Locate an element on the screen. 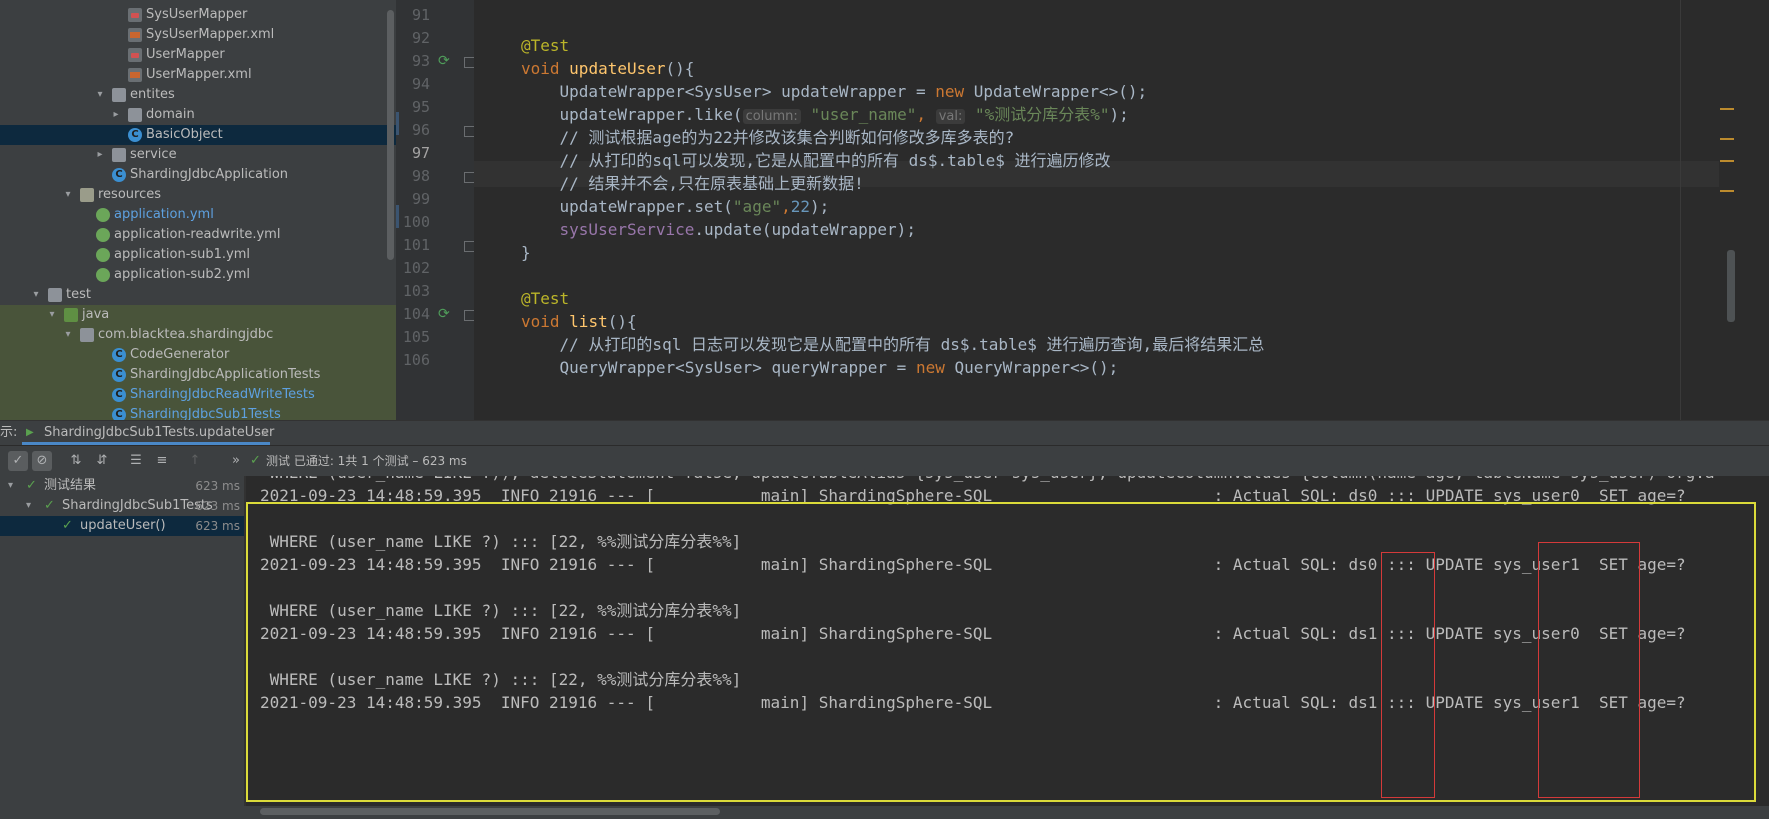  line-number: 106 is located at coordinates (413, 360).